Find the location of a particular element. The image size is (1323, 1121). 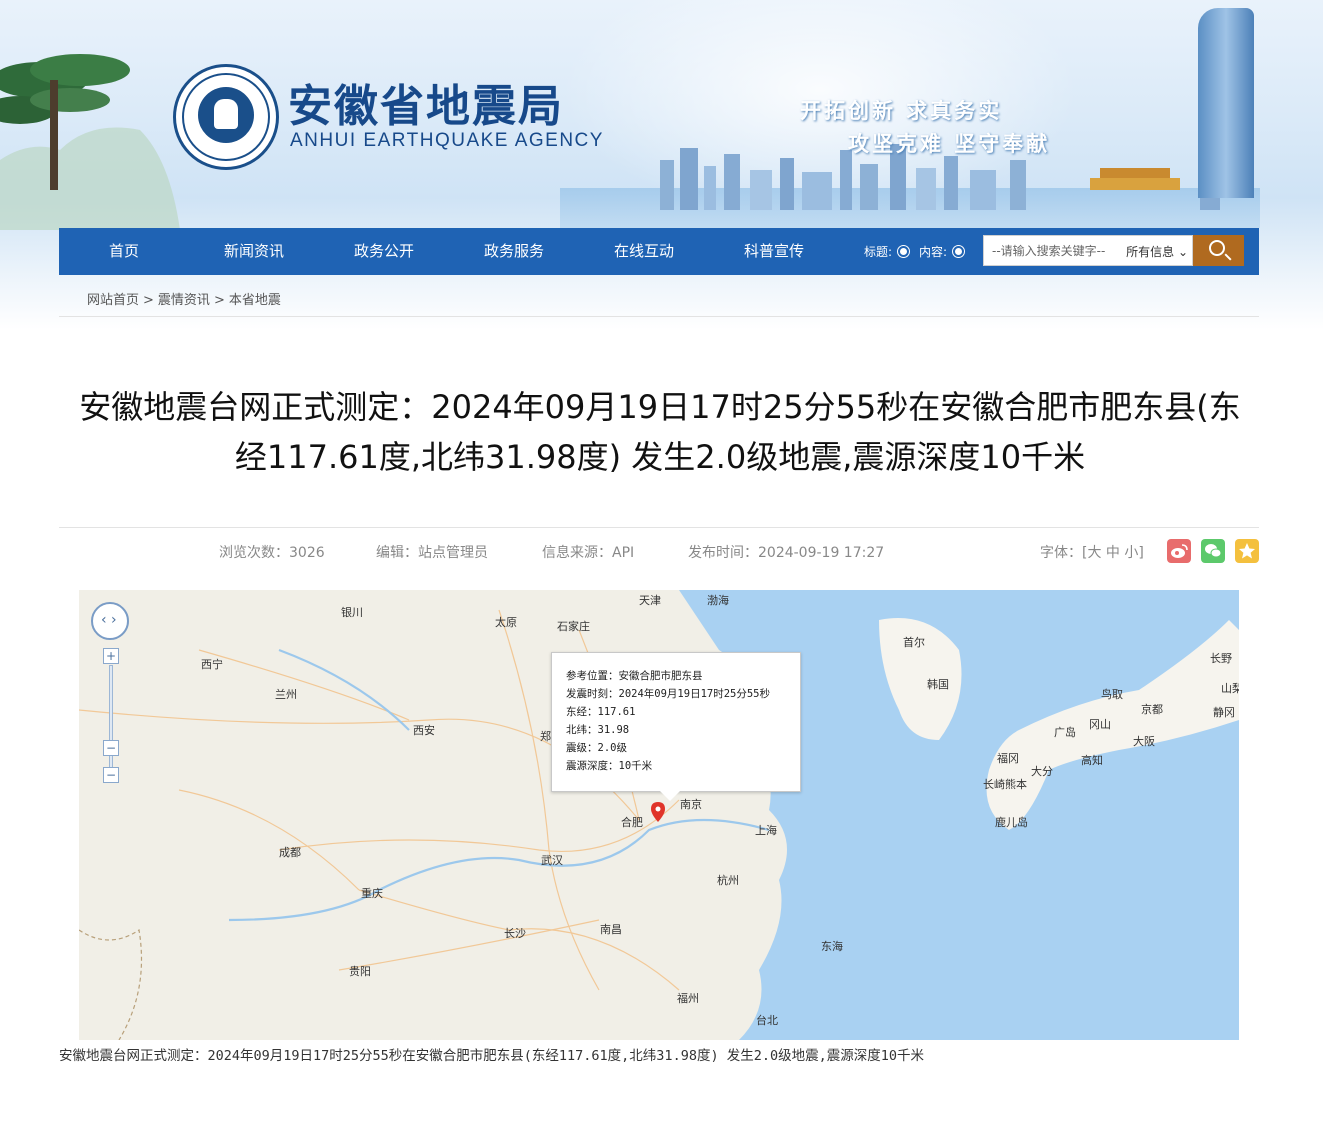

map-city-label: 山梨 is located at coordinates (1230, 688).